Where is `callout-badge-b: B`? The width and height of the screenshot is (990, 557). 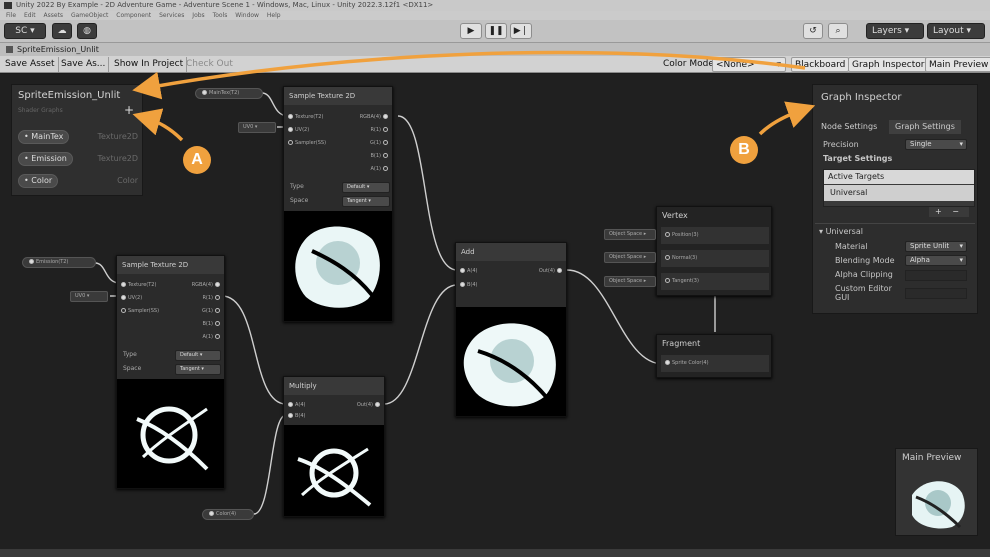
callout-badge-b: B is located at coordinates (744, 150).